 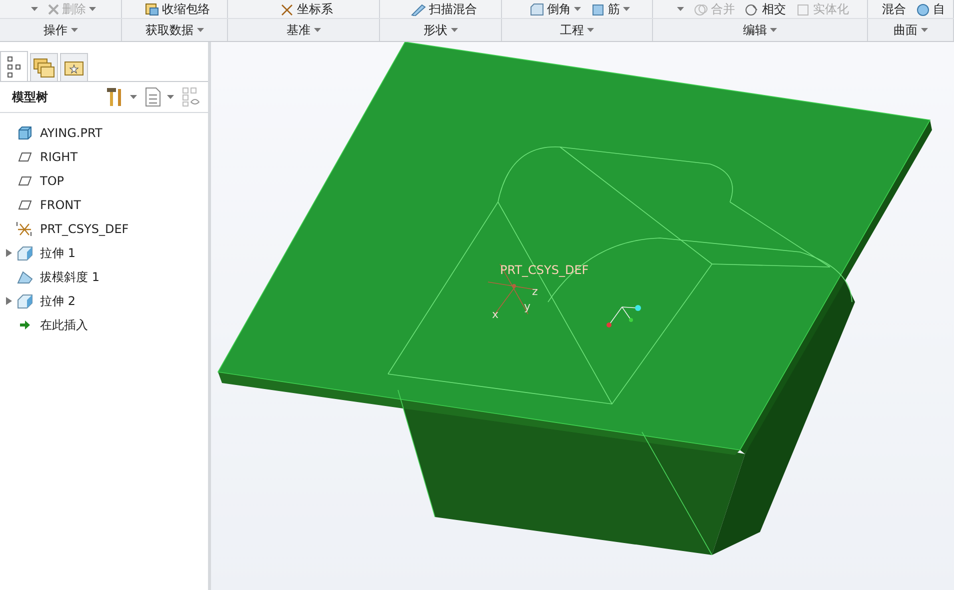 I want to click on delete-icon, so click(x=53, y=9).